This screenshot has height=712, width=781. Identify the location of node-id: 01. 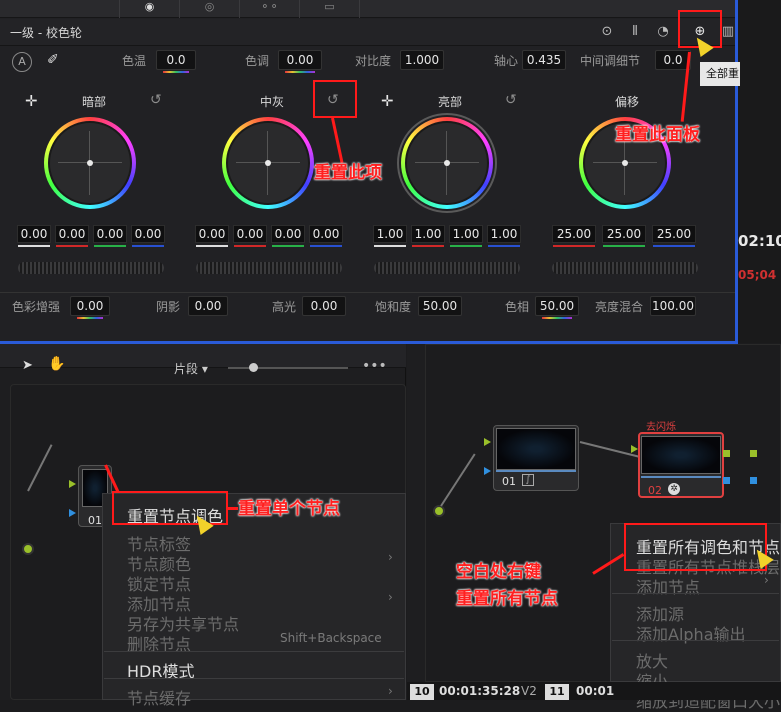
(95, 520).